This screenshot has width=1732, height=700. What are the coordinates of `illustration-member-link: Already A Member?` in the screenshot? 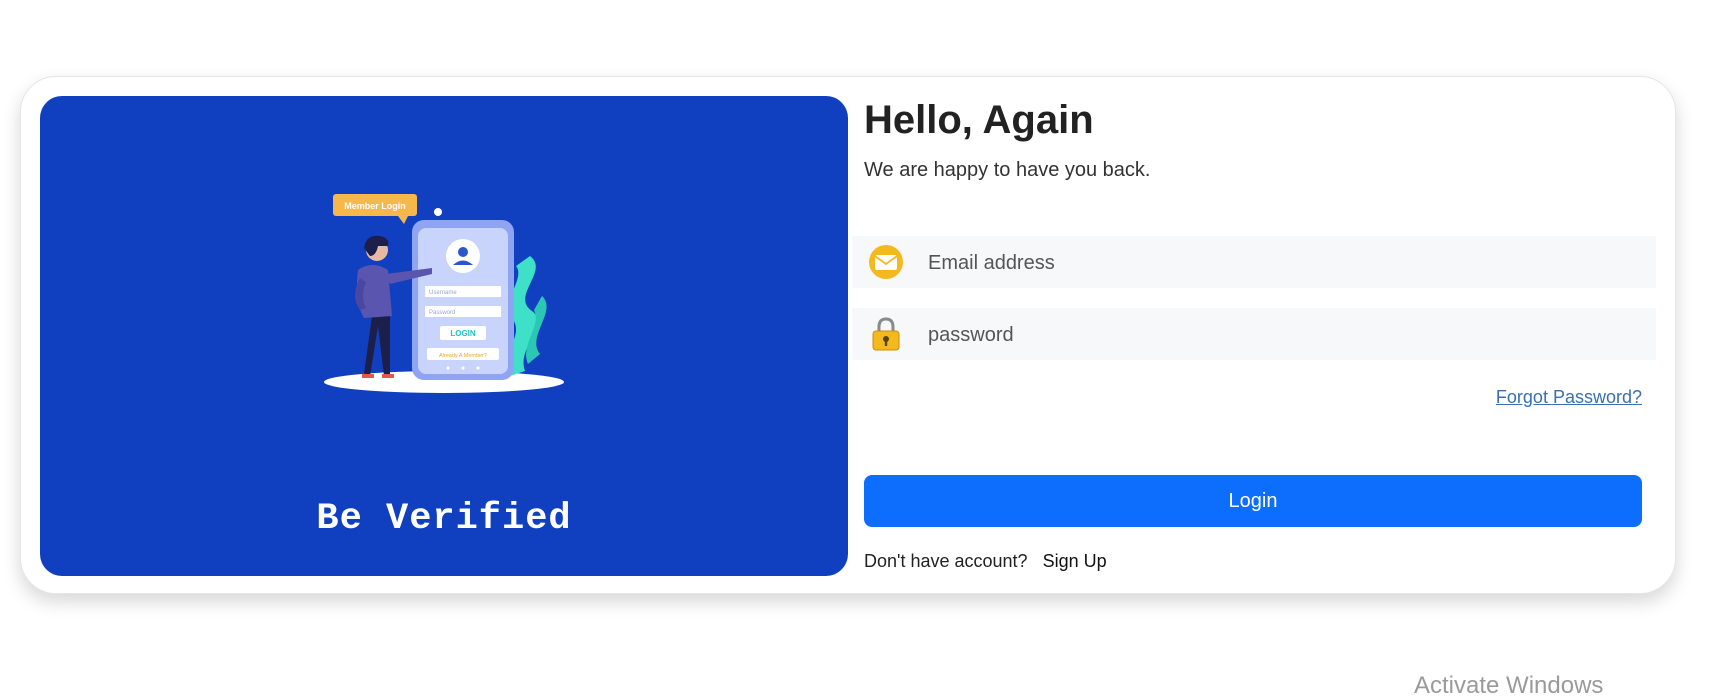 It's located at (463, 356).